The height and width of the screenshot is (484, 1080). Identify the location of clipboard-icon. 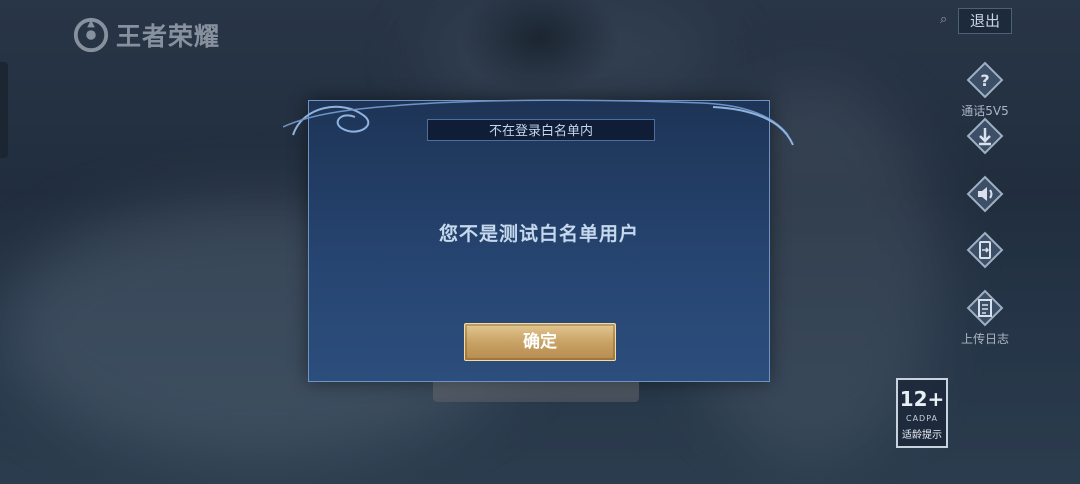
(985, 308).